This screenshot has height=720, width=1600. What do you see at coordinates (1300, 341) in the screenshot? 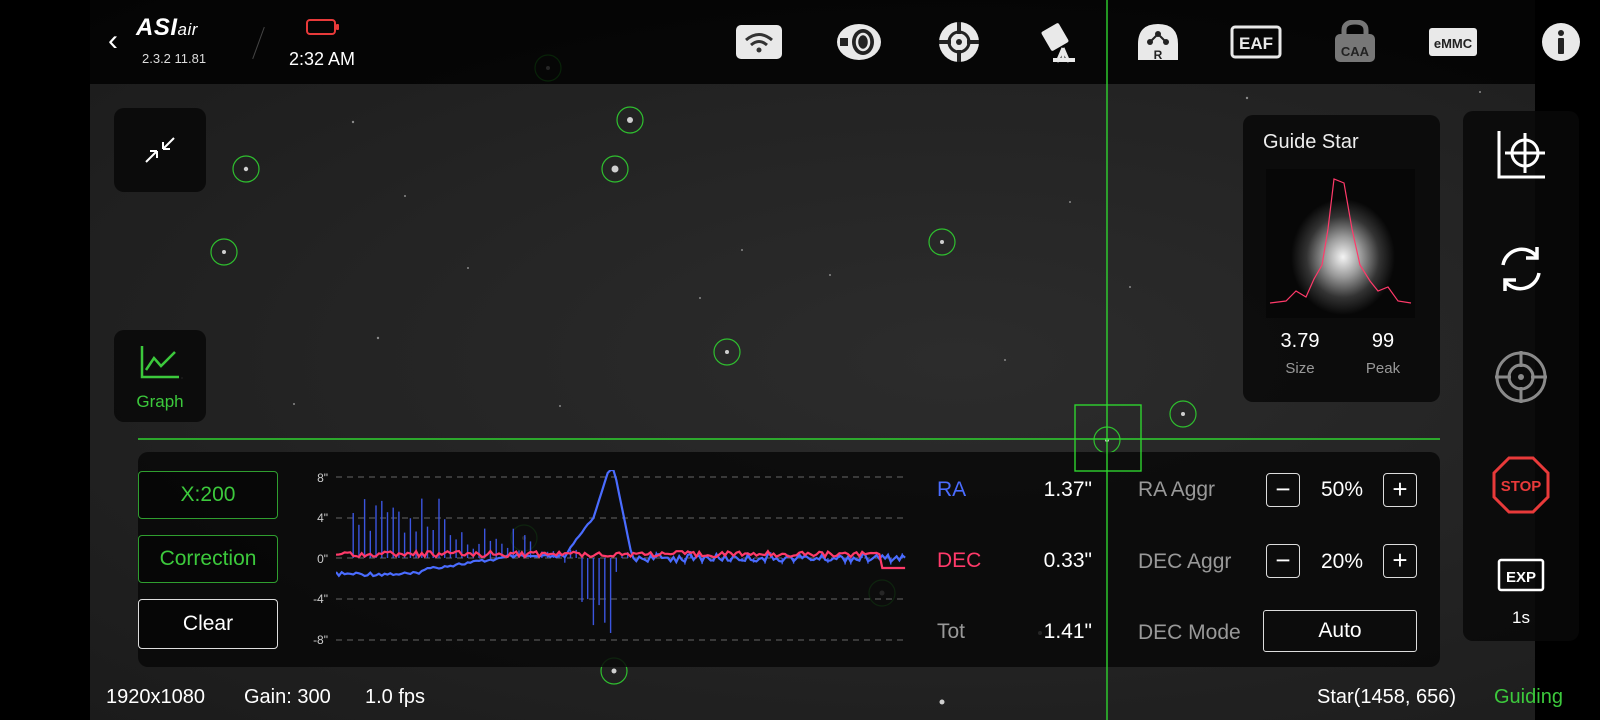
I see `star-size-value: 3.79` at bounding box center [1300, 341].